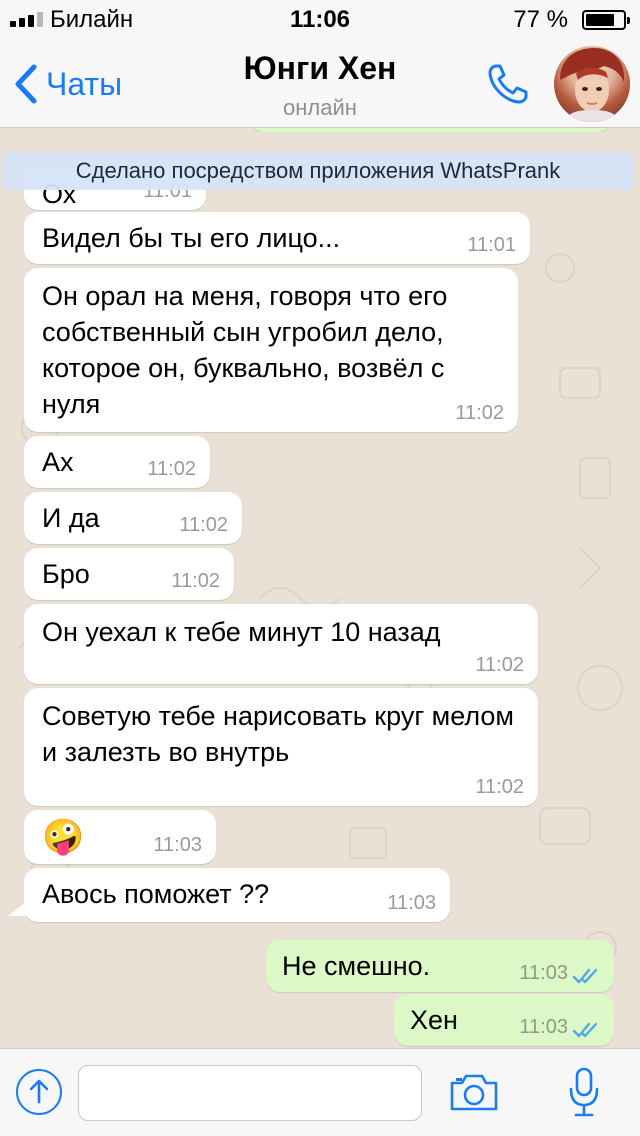 The image size is (640, 1136). What do you see at coordinates (117, 462) in the screenshot?
I see `incoming-message: Ах 11:02` at bounding box center [117, 462].